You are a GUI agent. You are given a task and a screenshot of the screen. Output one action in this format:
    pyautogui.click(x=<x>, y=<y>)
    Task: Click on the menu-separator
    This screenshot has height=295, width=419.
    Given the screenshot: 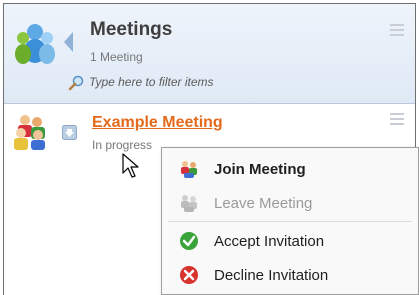 What is the action you would take?
    pyautogui.click(x=290, y=221)
    